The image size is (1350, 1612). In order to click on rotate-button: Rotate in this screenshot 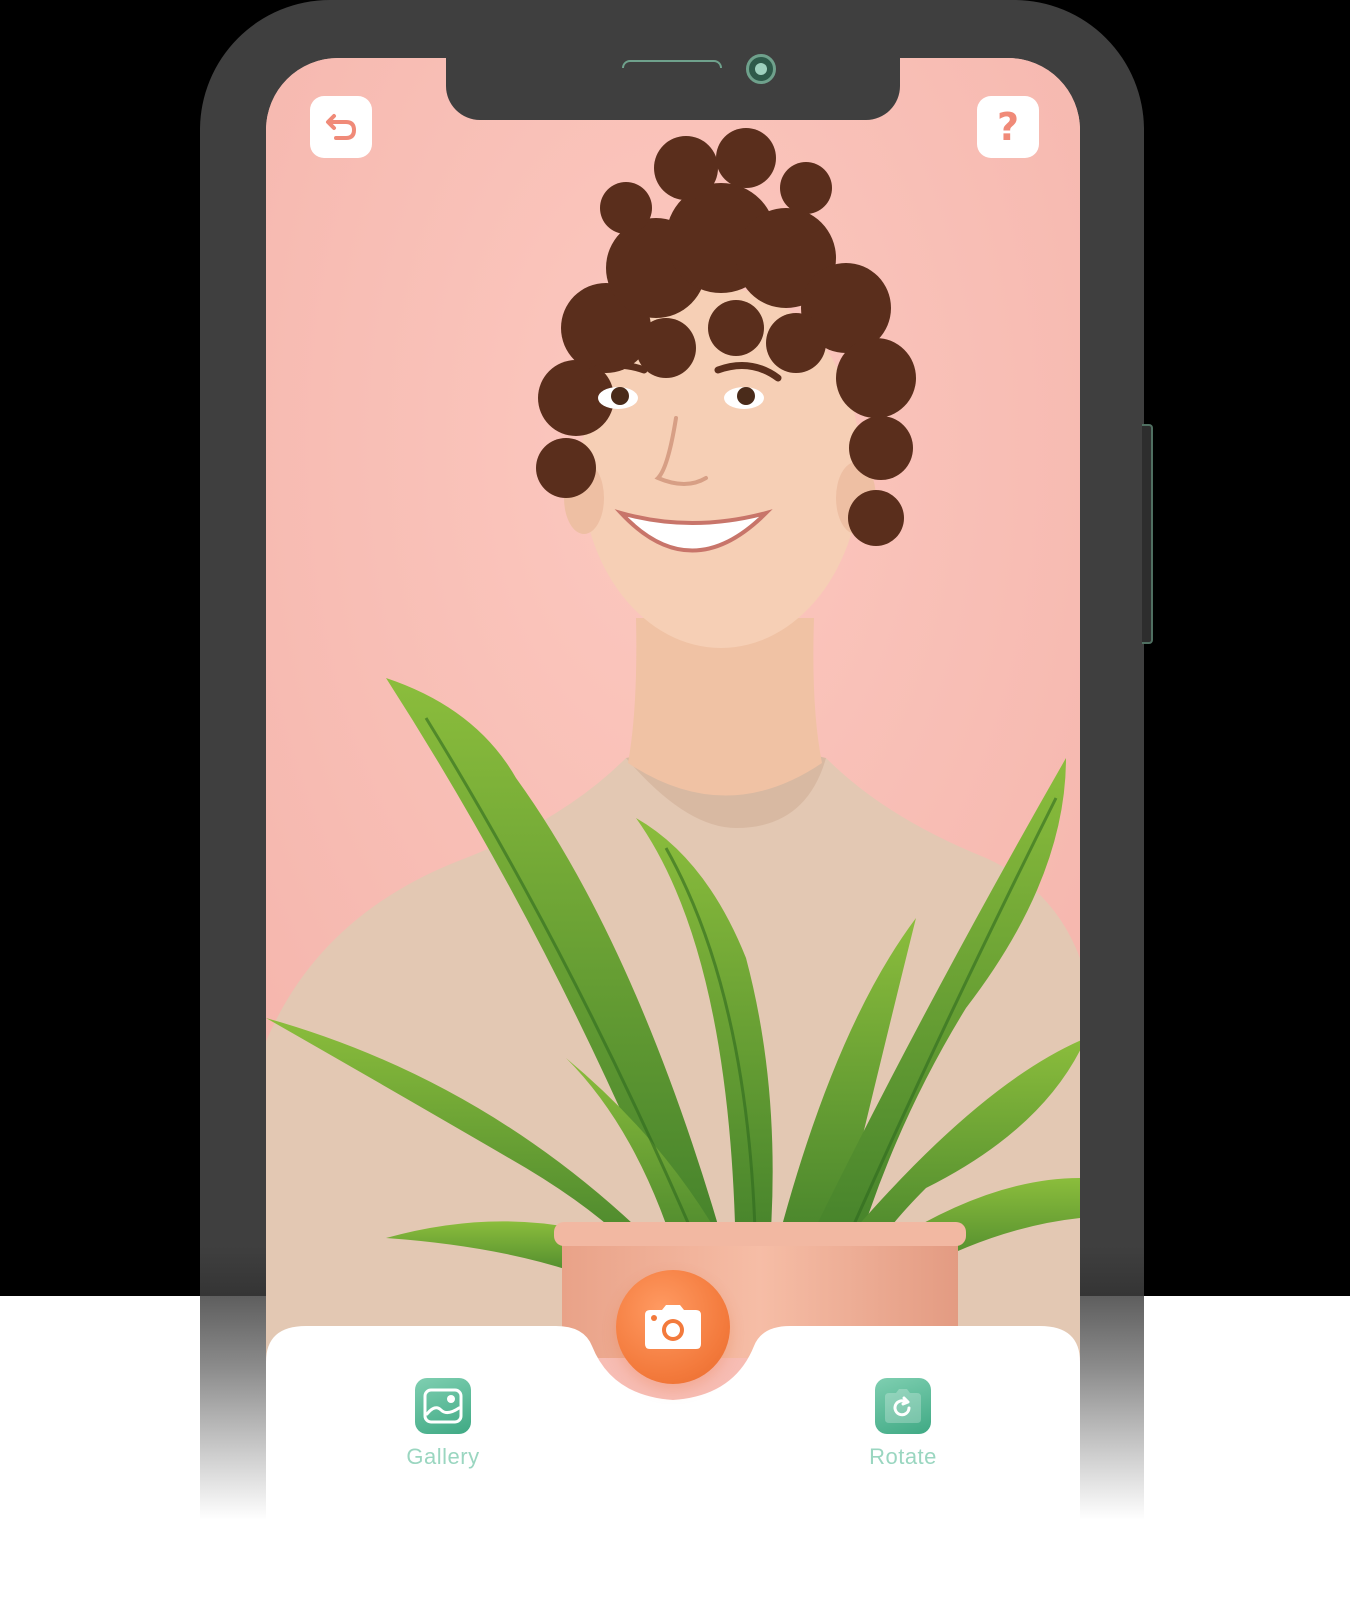, I will do `click(903, 1424)`.